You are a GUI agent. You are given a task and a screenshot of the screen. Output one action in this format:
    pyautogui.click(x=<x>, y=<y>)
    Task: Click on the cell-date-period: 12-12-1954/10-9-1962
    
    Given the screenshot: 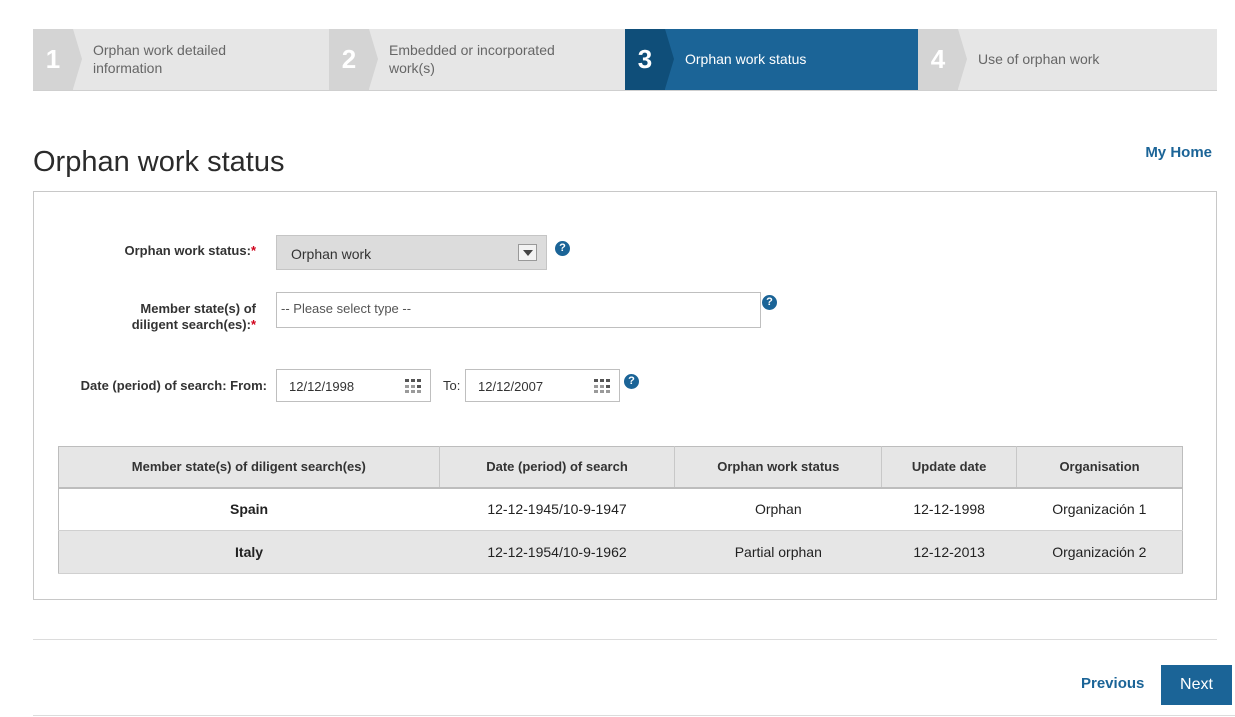 What is the action you would take?
    pyautogui.click(x=557, y=552)
    